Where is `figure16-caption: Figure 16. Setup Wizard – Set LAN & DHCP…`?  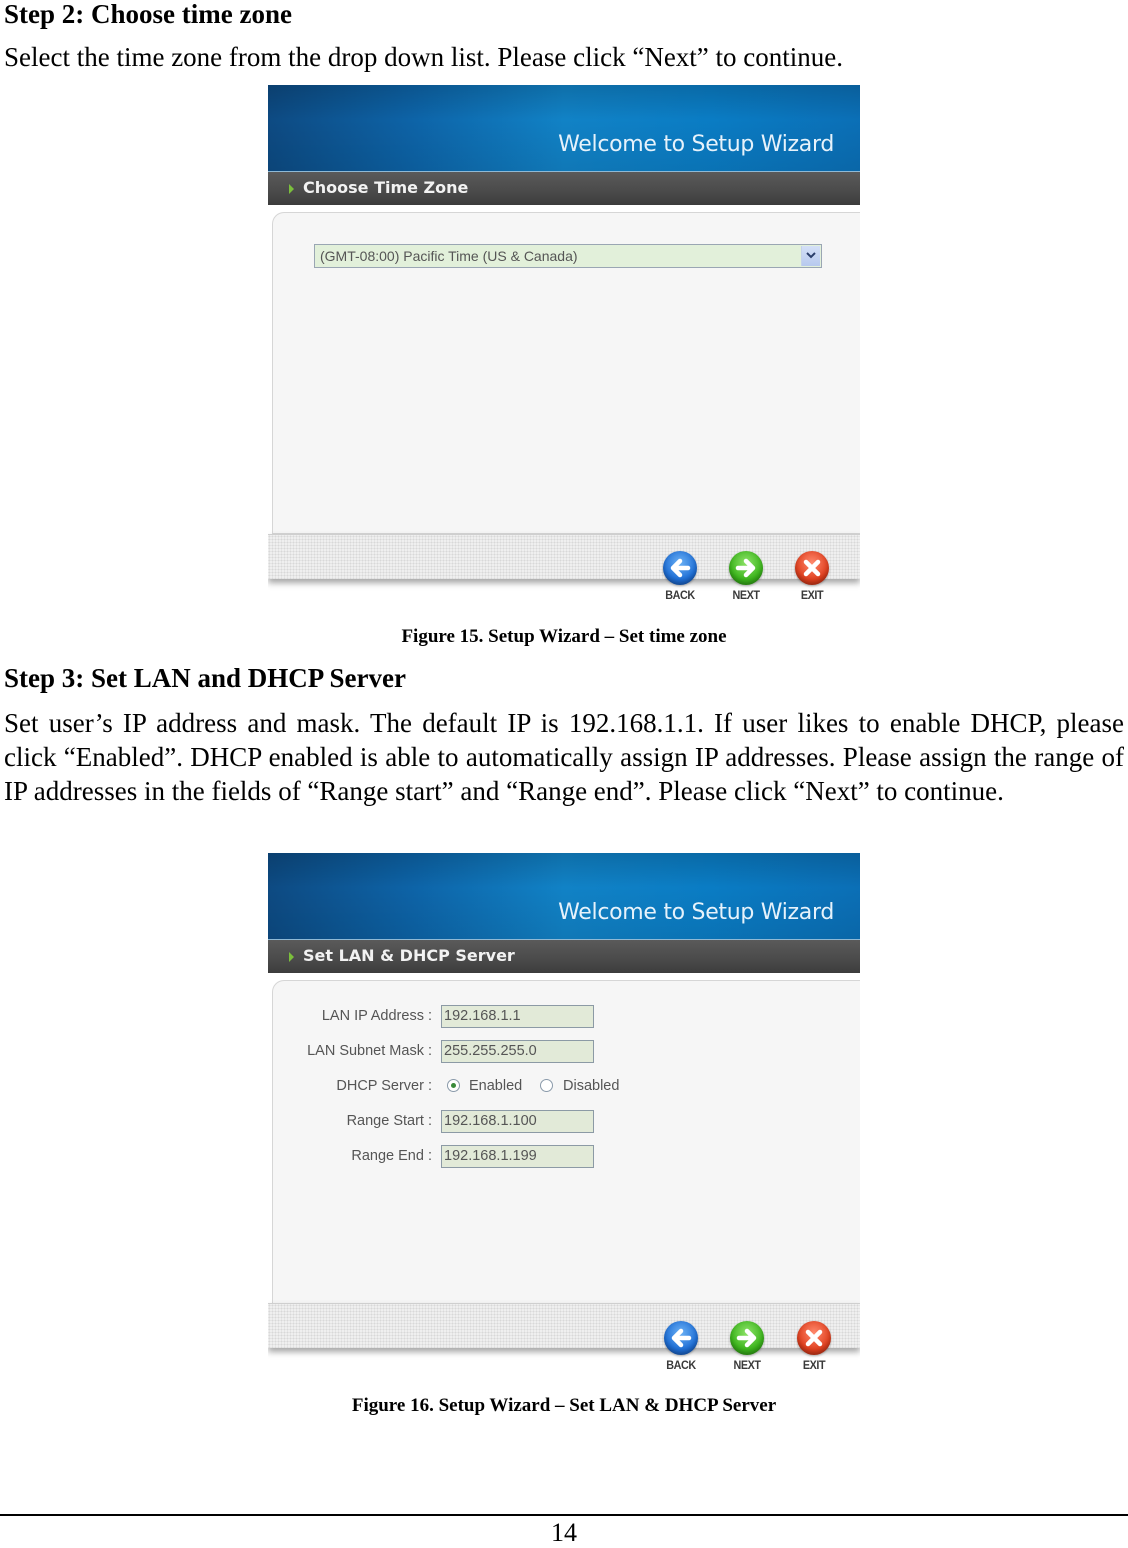 figure16-caption: Figure 16. Setup Wizard – Set LAN & DHCP… is located at coordinates (564, 1405).